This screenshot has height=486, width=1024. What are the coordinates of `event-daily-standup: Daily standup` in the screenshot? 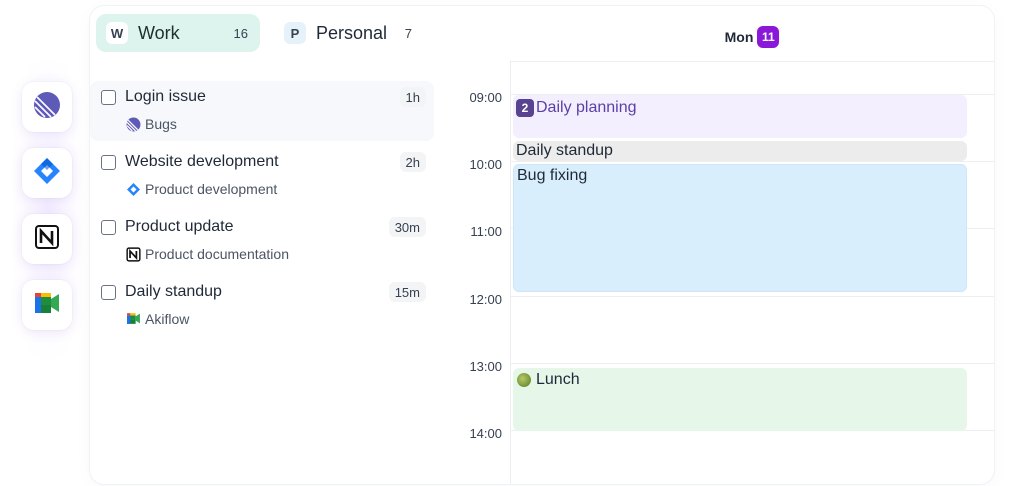 It's located at (740, 151).